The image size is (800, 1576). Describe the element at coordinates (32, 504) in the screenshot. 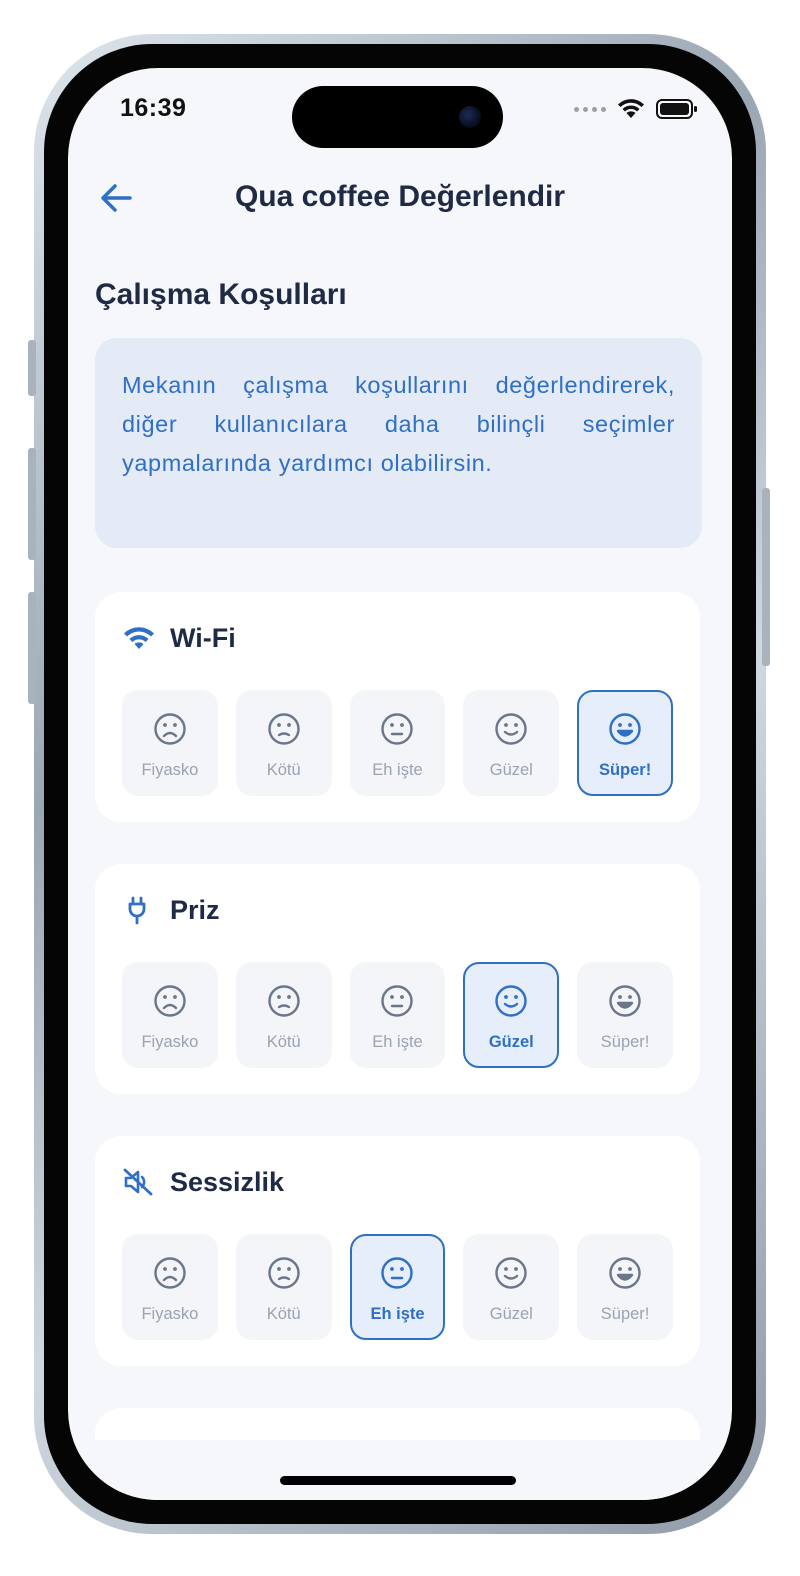

I see `volume-up-button` at that location.